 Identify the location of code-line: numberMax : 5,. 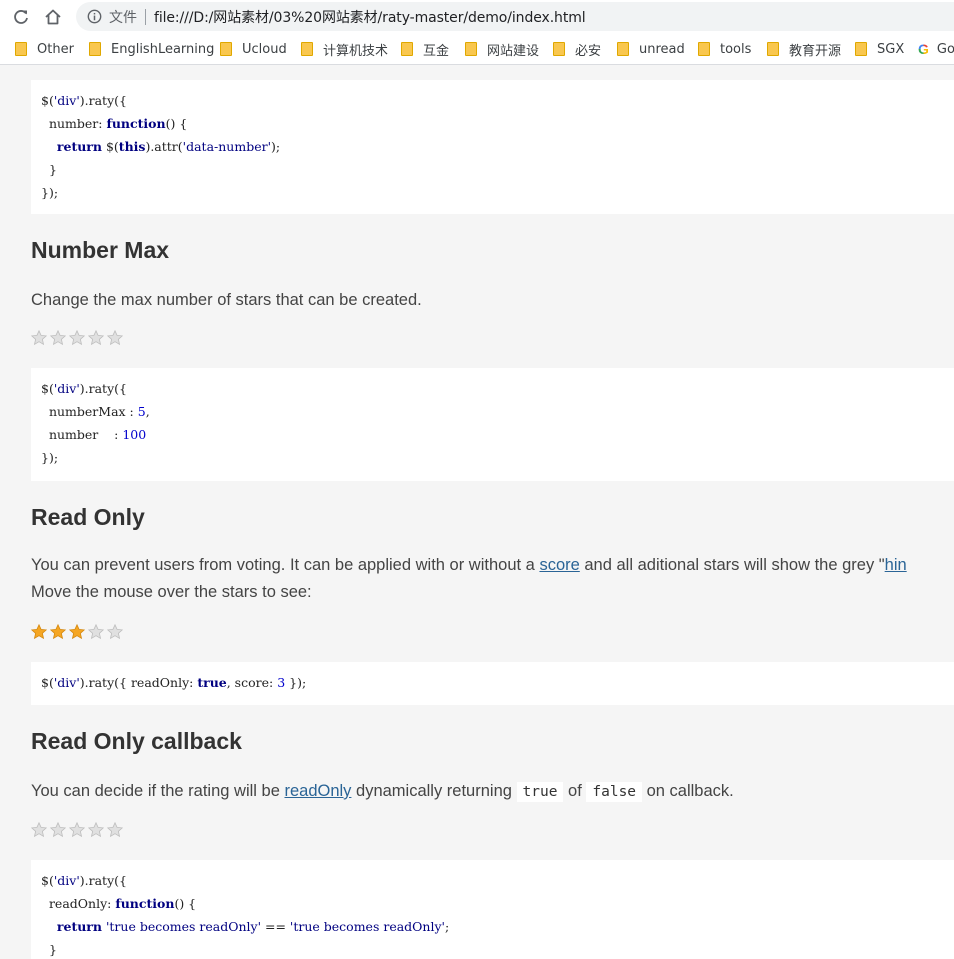
(95, 411).